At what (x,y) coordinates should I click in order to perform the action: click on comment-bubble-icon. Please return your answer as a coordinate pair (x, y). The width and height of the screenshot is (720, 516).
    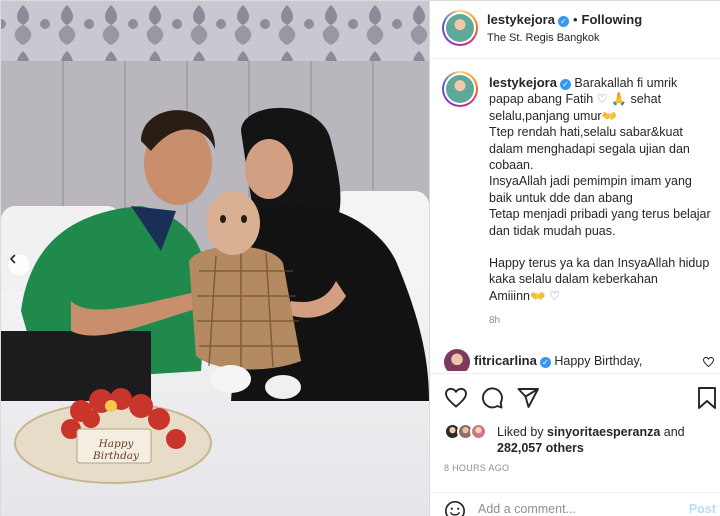
    Looking at the image, I should click on (492, 398).